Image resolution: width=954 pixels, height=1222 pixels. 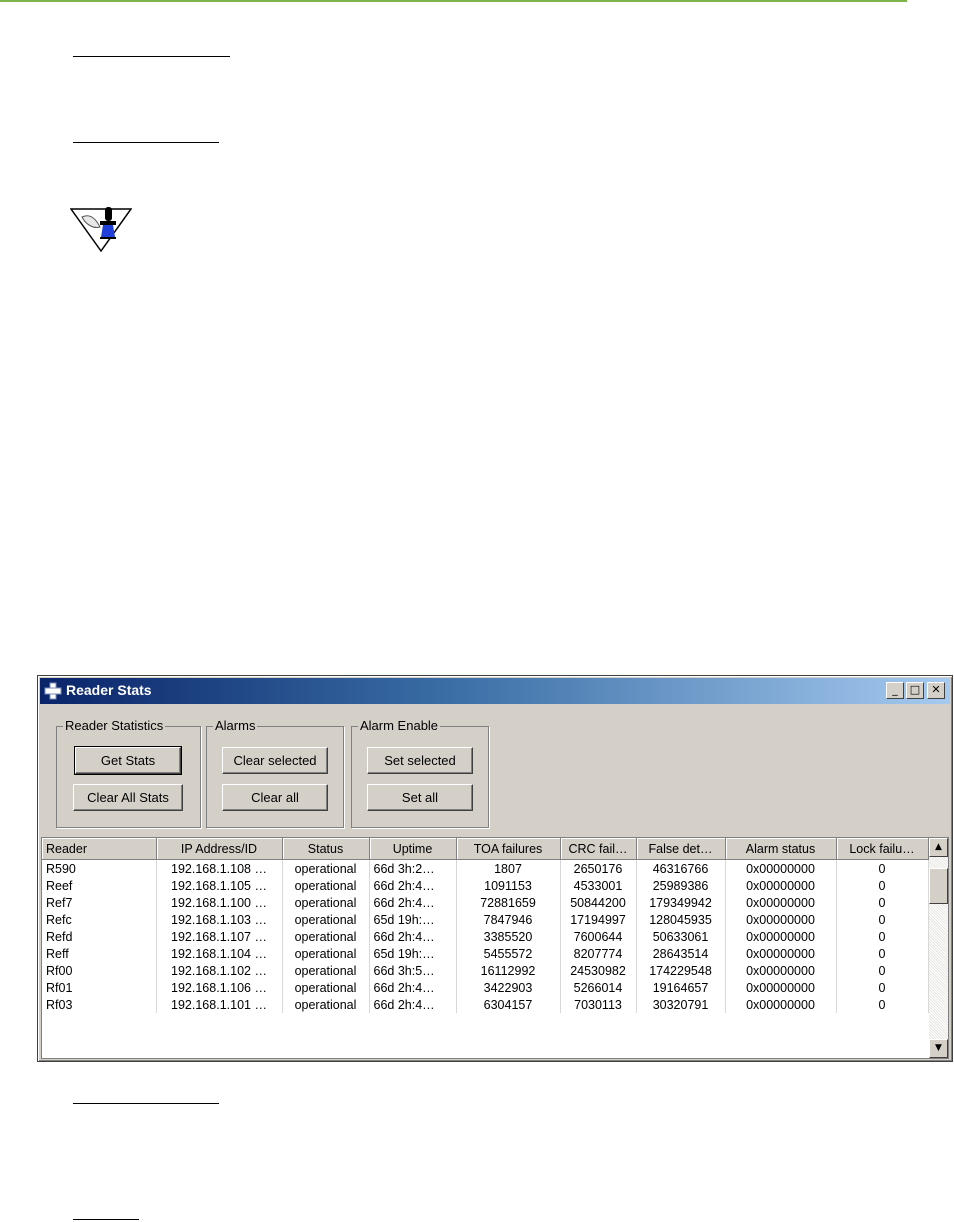 I want to click on table-cell: 174229548, so click(x=681, y=970).